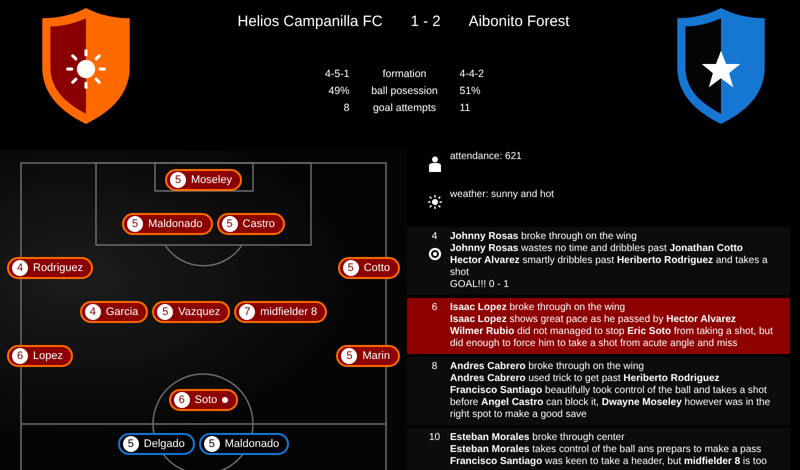  I want to click on player-chip: 5 Cotto, so click(369, 268).